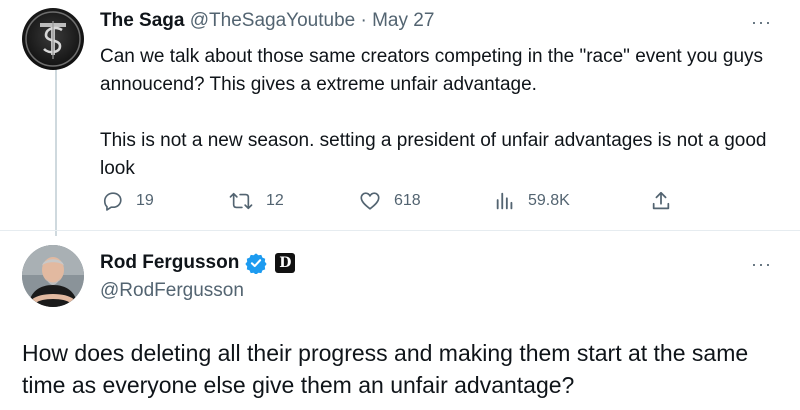 The image size is (800, 410). I want to click on retweet-button: 12, so click(256, 201).